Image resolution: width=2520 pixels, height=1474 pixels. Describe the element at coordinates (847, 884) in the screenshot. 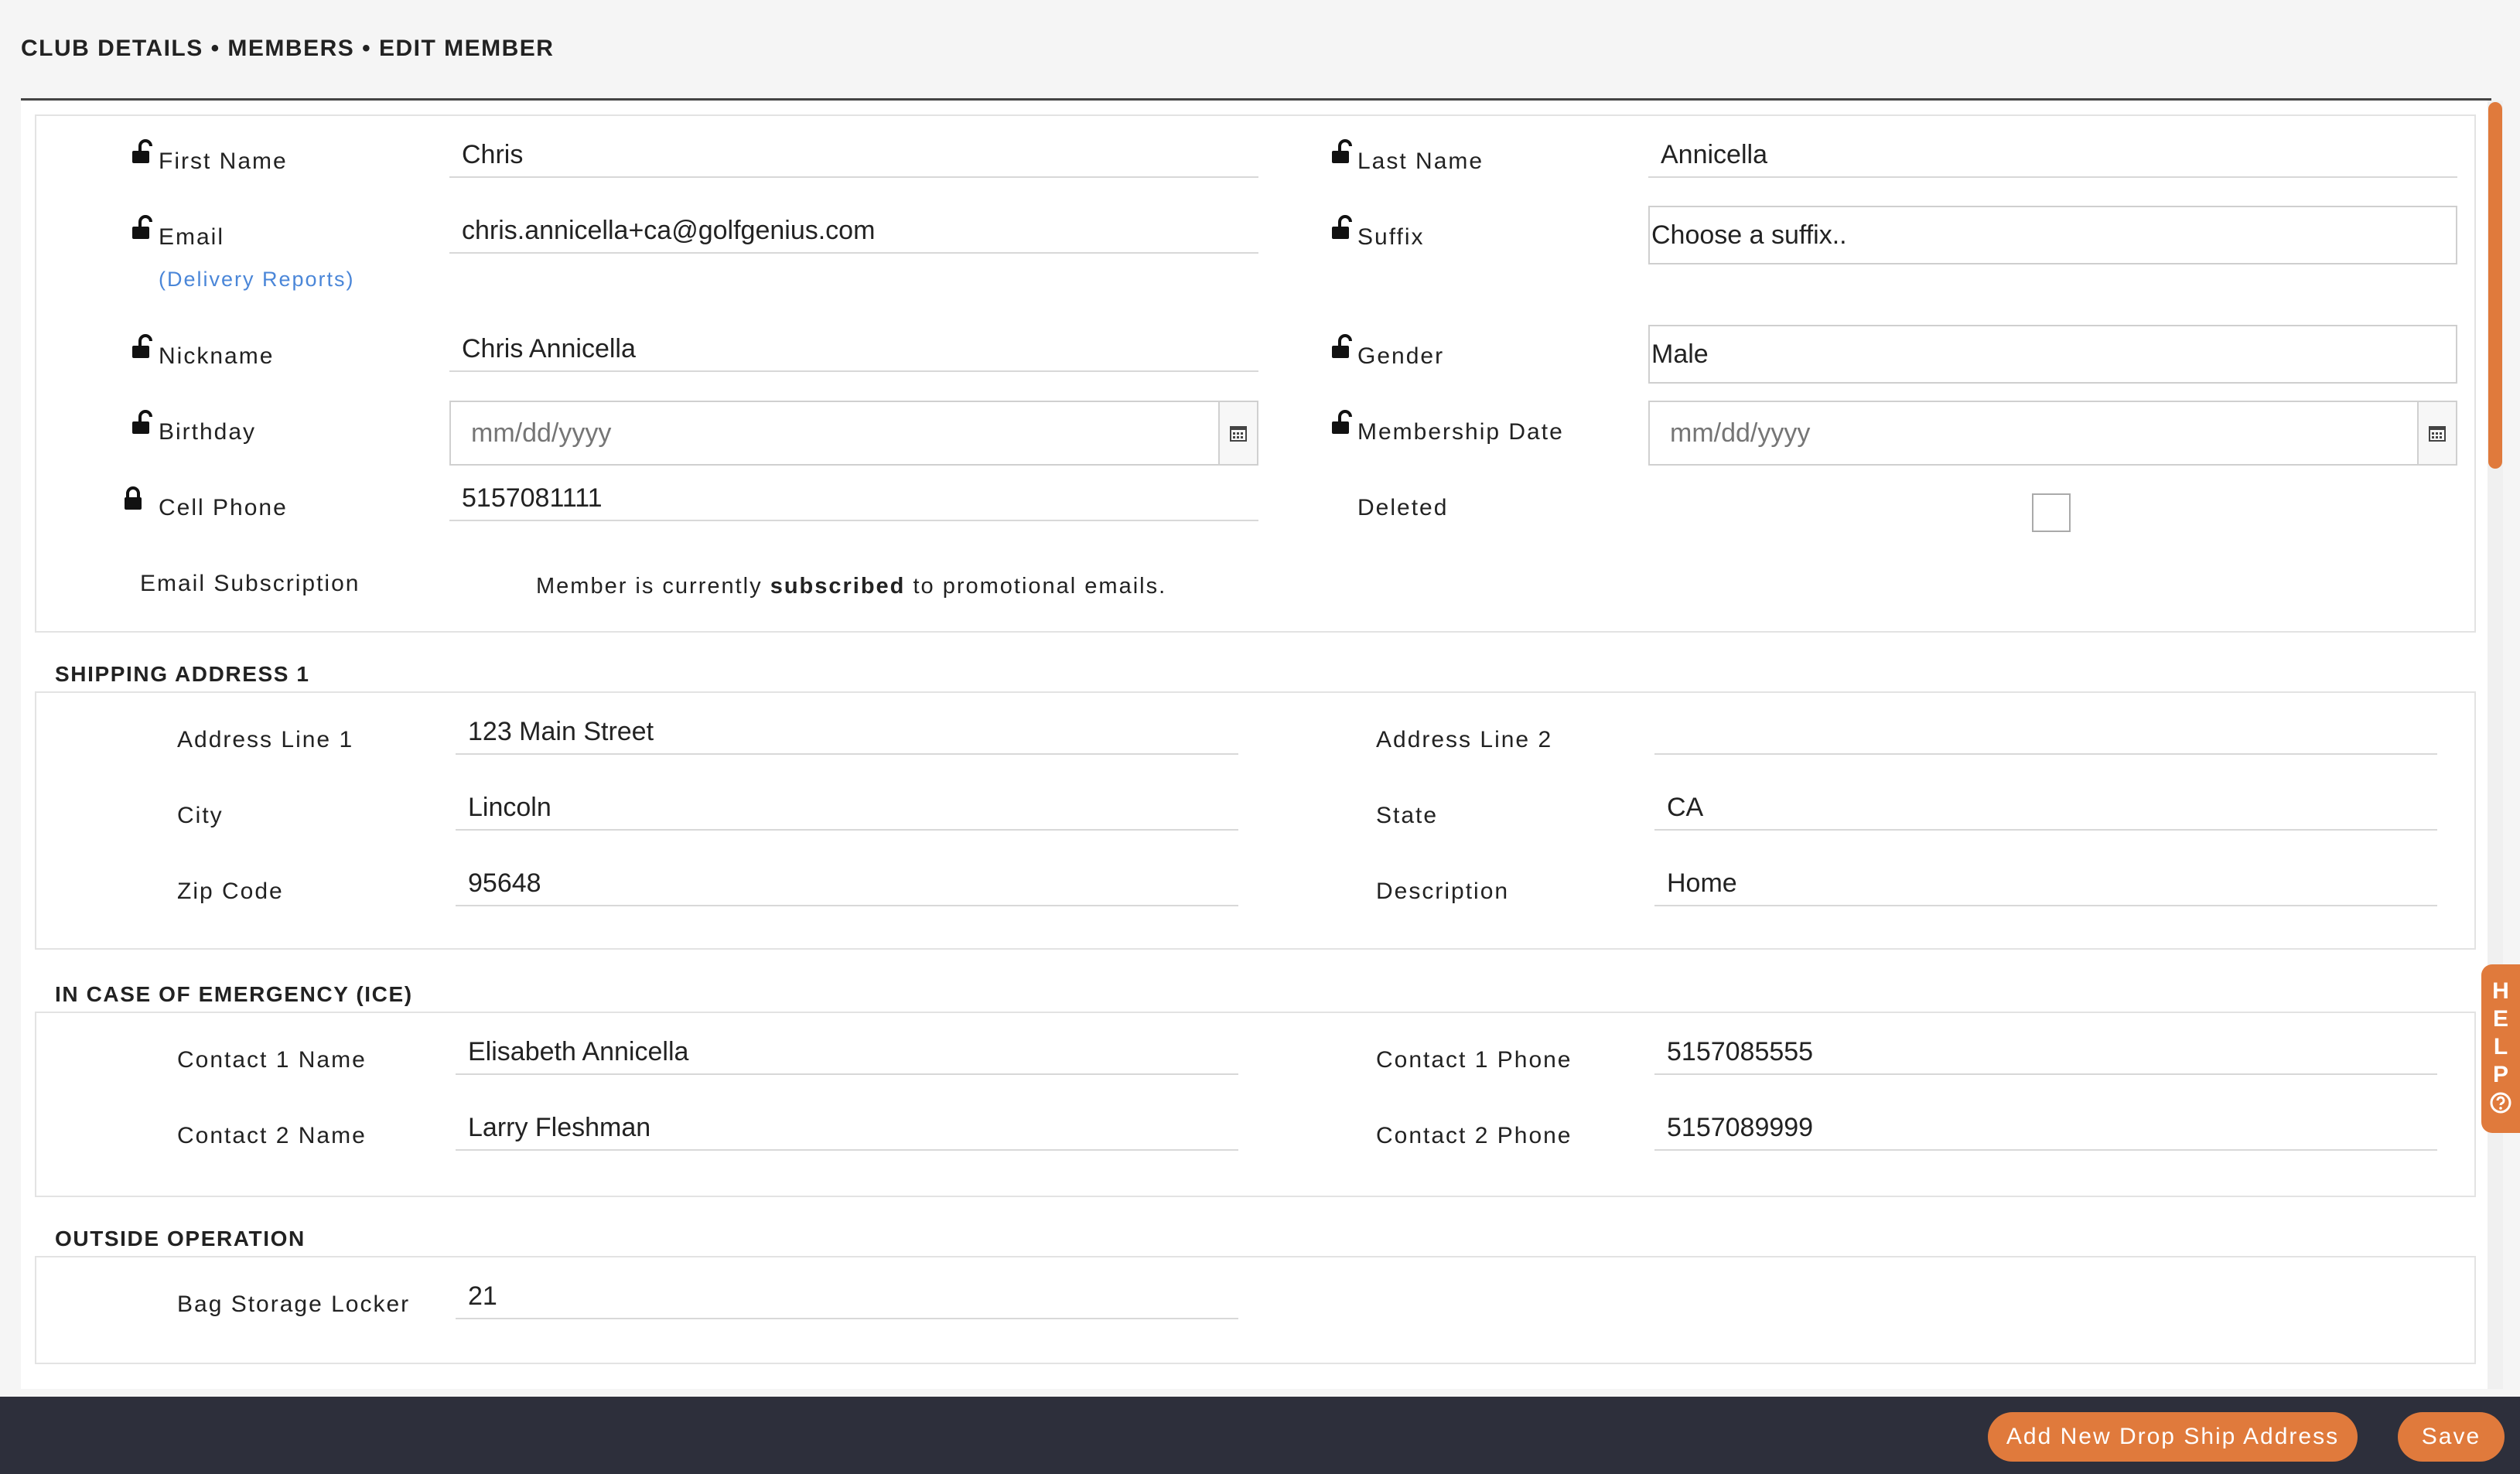

I see `zip-code-input` at that location.